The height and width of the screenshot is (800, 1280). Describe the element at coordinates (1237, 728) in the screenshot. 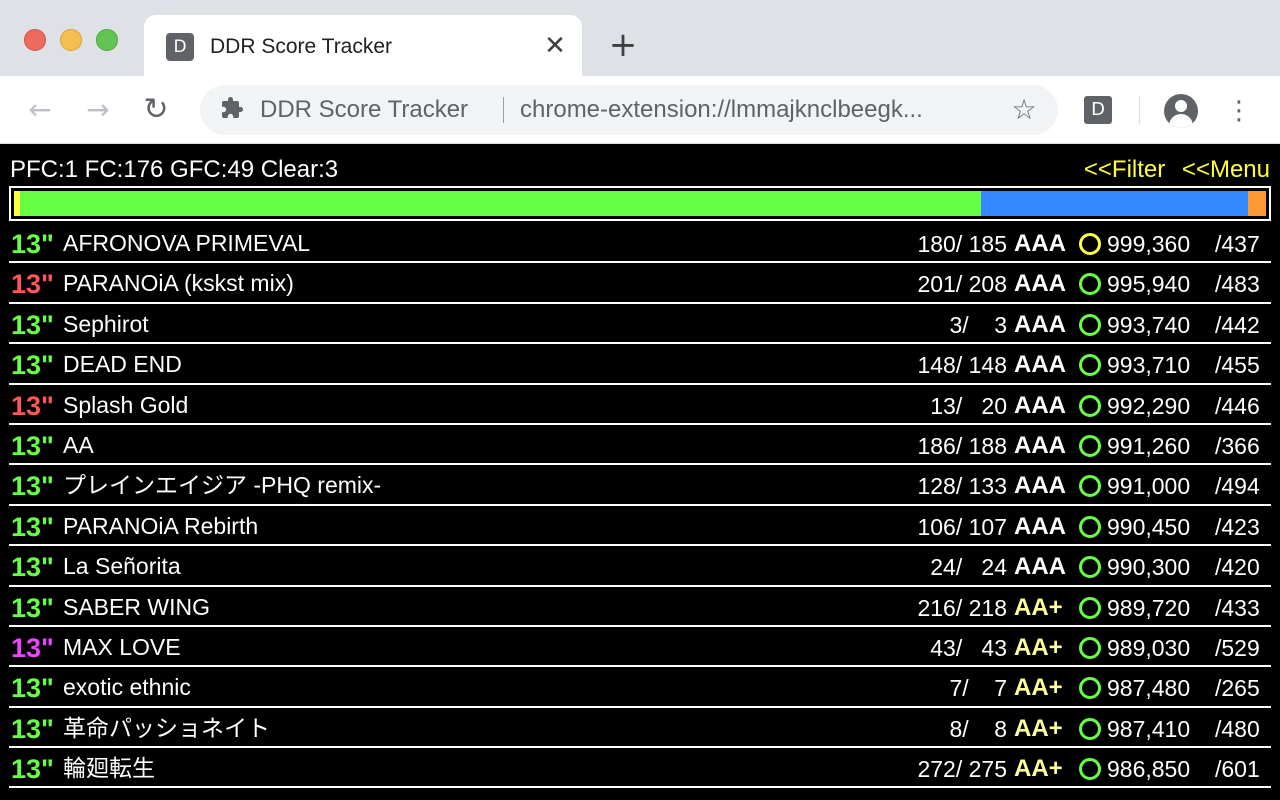

I see `total-notes: /480` at that location.